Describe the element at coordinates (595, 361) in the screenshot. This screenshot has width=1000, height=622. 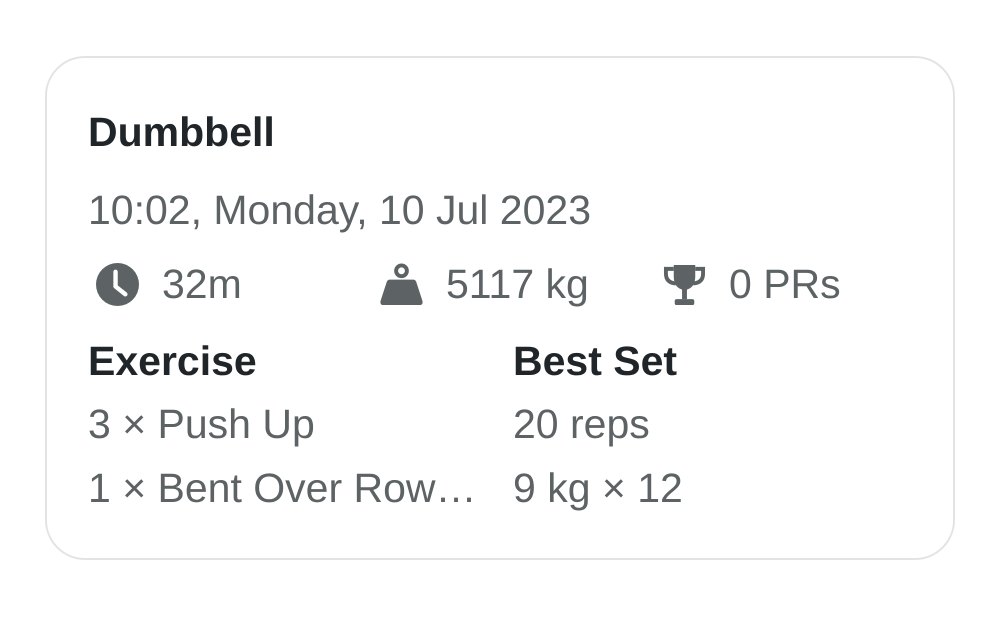
I see `column-header: Best Set` at that location.